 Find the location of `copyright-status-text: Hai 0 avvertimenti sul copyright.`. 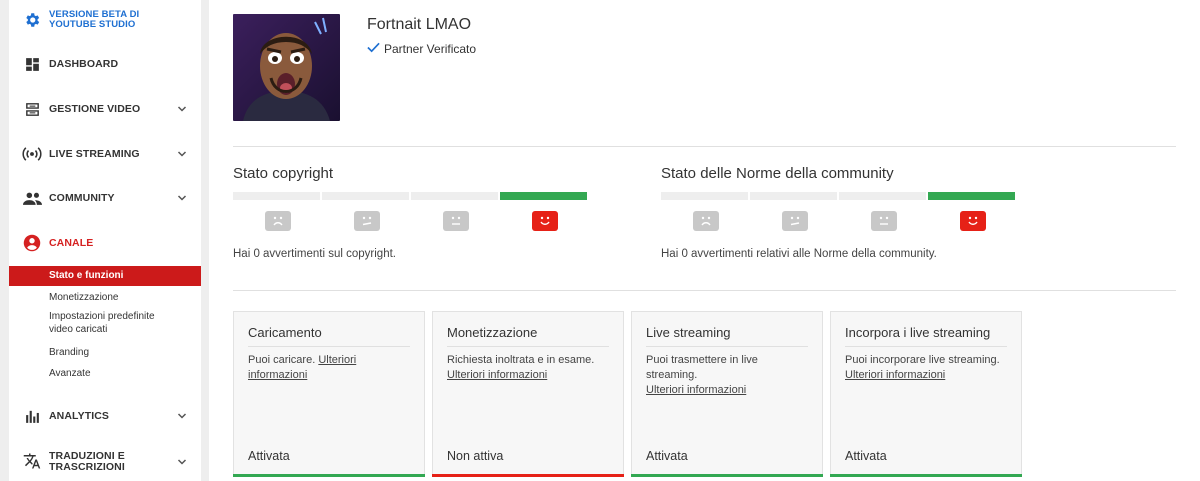

copyright-status-text: Hai 0 avvertimenti sul copyright. is located at coordinates (314, 254).